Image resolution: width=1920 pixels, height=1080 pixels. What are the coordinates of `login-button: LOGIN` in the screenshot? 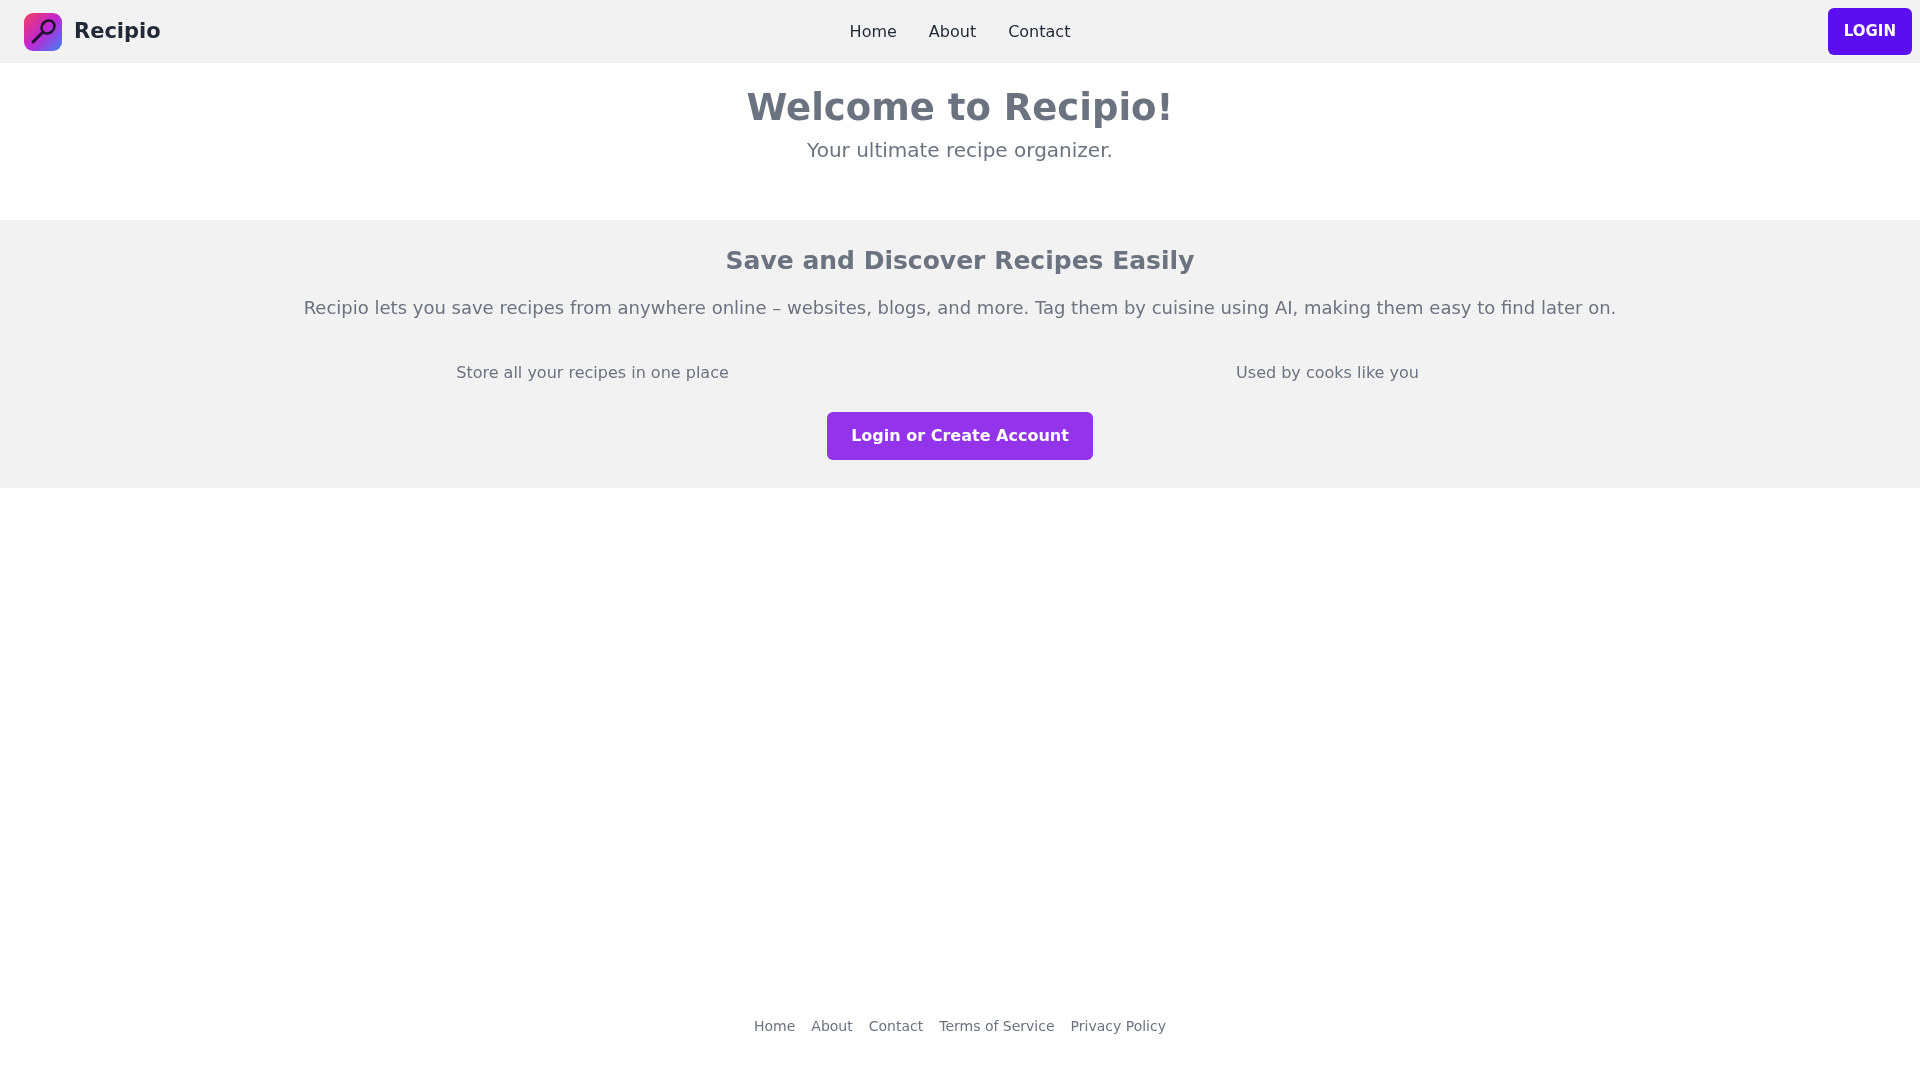 It's located at (1869, 31).